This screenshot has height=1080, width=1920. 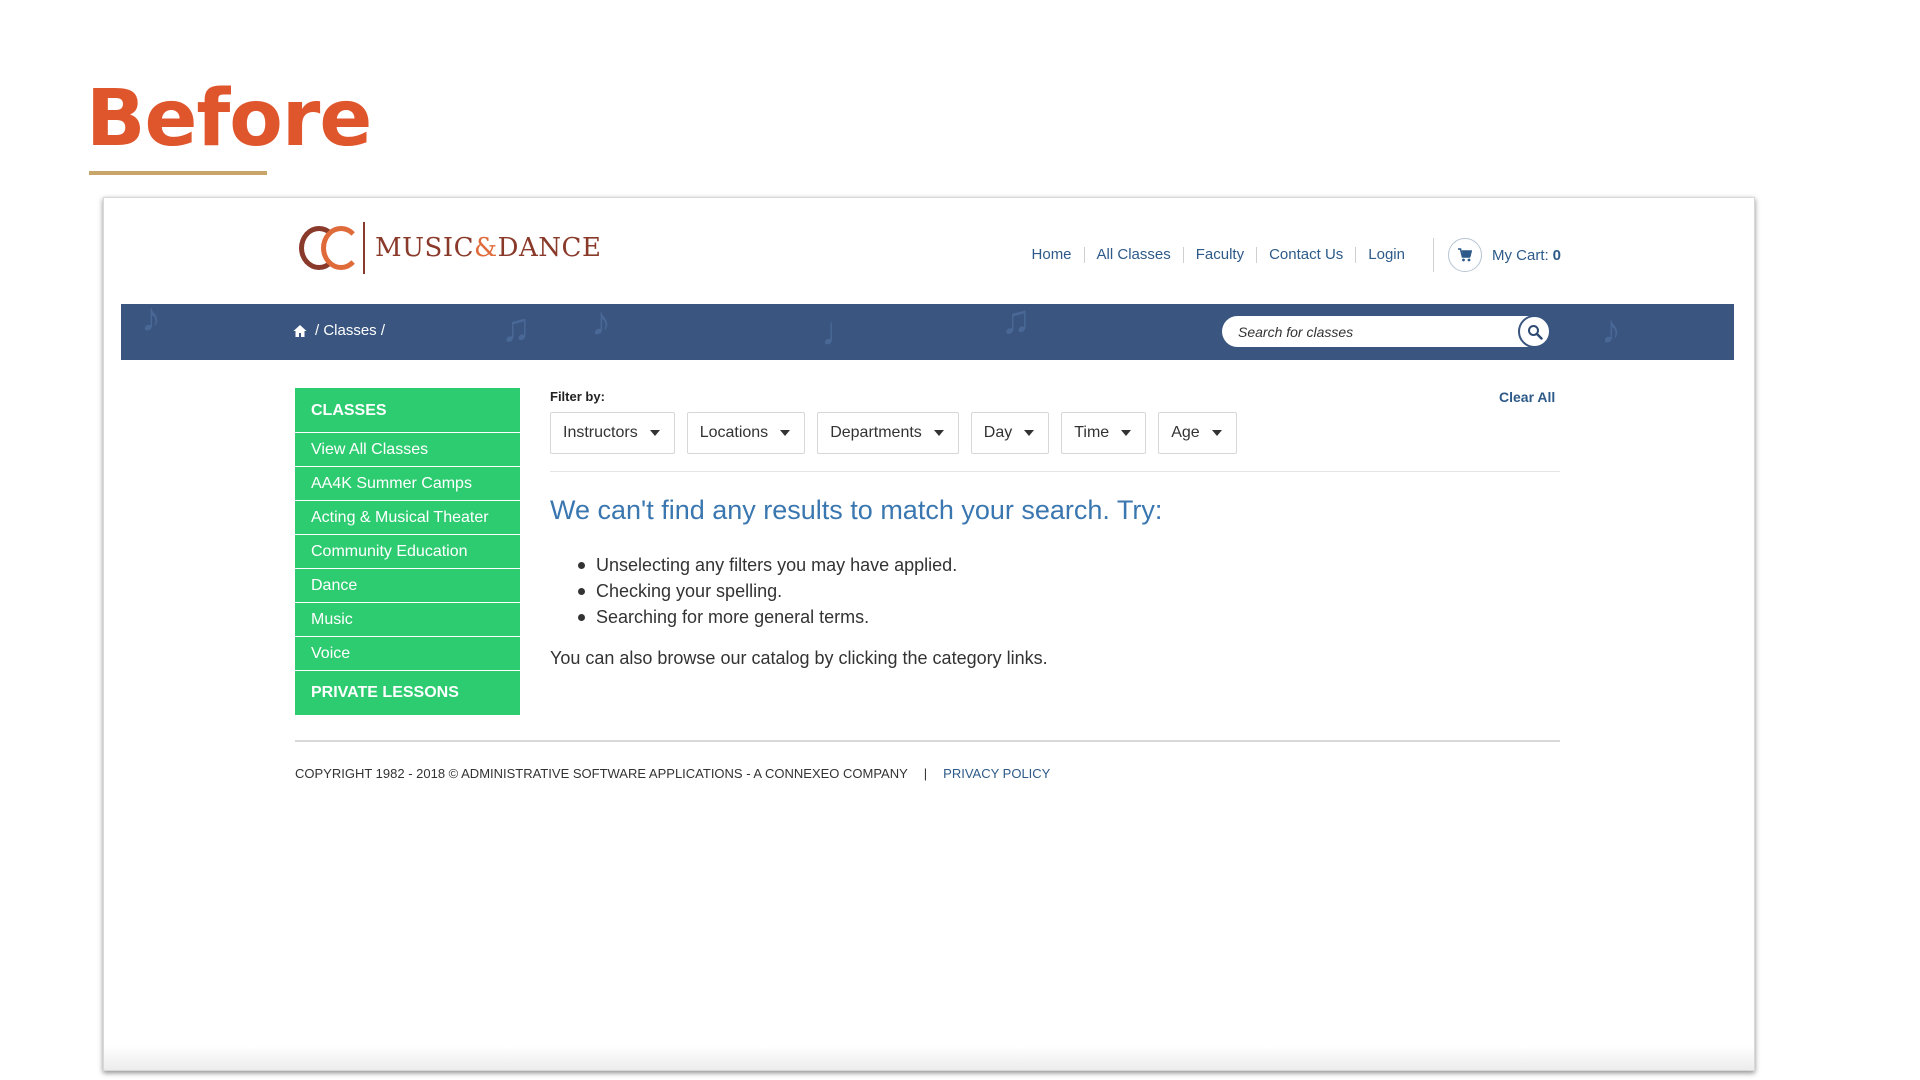 I want to click on sidebar-heading-classes: CLASSES, so click(x=407, y=410).